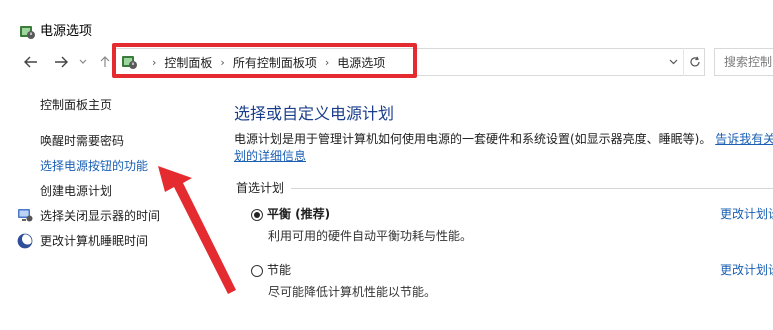 This screenshot has height=330, width=773. What do you see at coordinates (100, 216) in the screenshot?
I see `sidebar-item-display-off-time: 选择关闭显示器的时间` at bounding box center [100, 216].